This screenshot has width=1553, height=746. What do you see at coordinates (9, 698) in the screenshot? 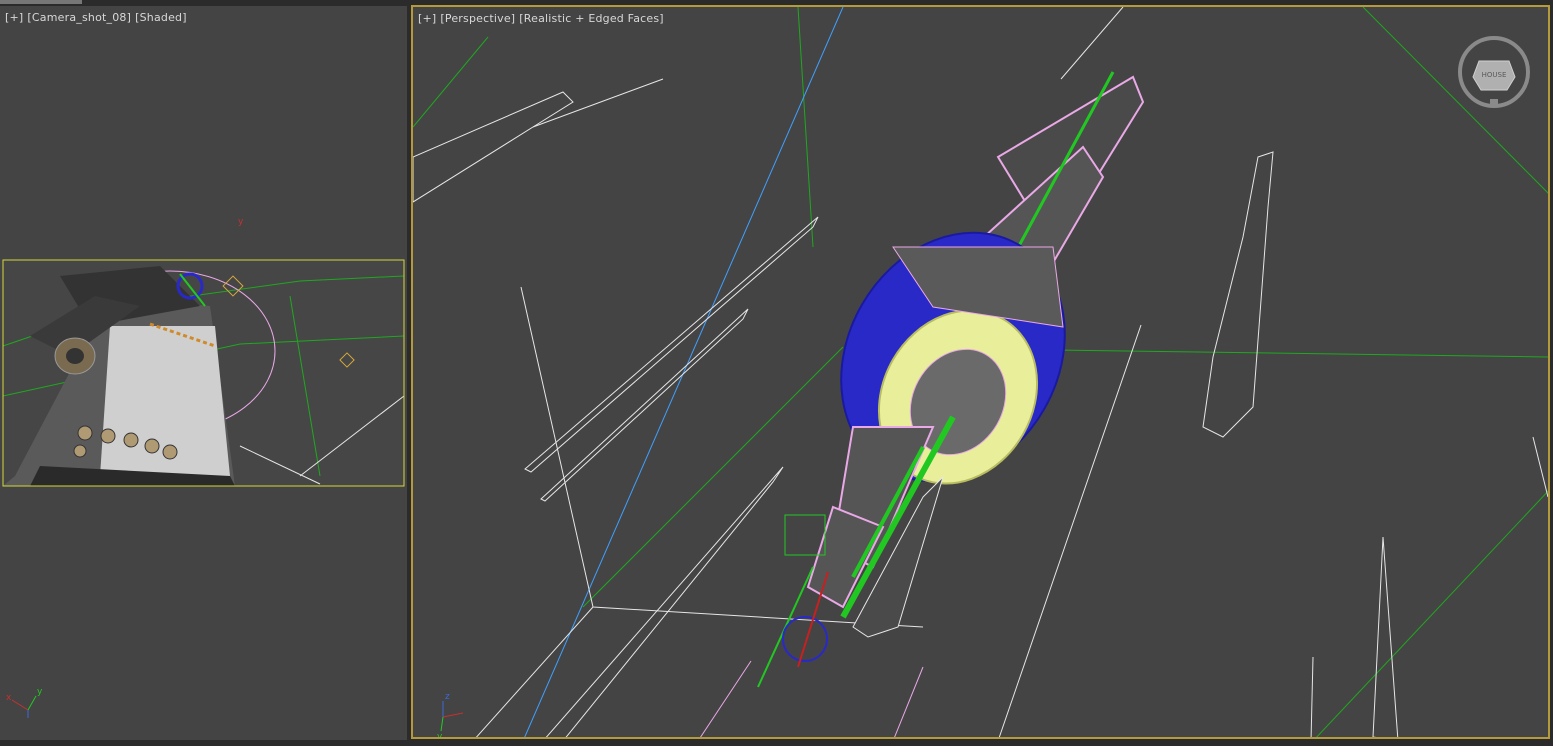
I see `svg-text: x` at bounding box center [9, 698].